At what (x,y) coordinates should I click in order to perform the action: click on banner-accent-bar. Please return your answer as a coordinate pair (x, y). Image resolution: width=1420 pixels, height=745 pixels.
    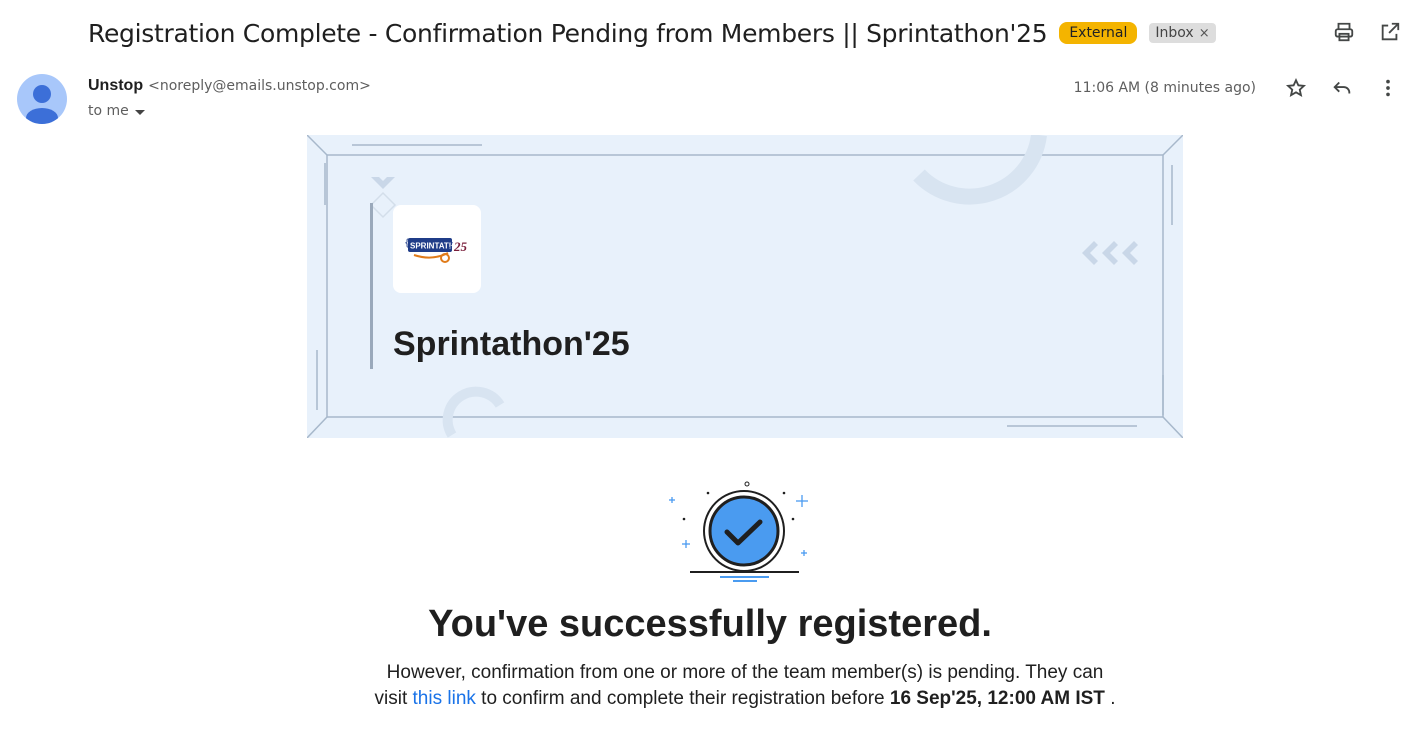
    Looking at the image, I should click on (371, 286).